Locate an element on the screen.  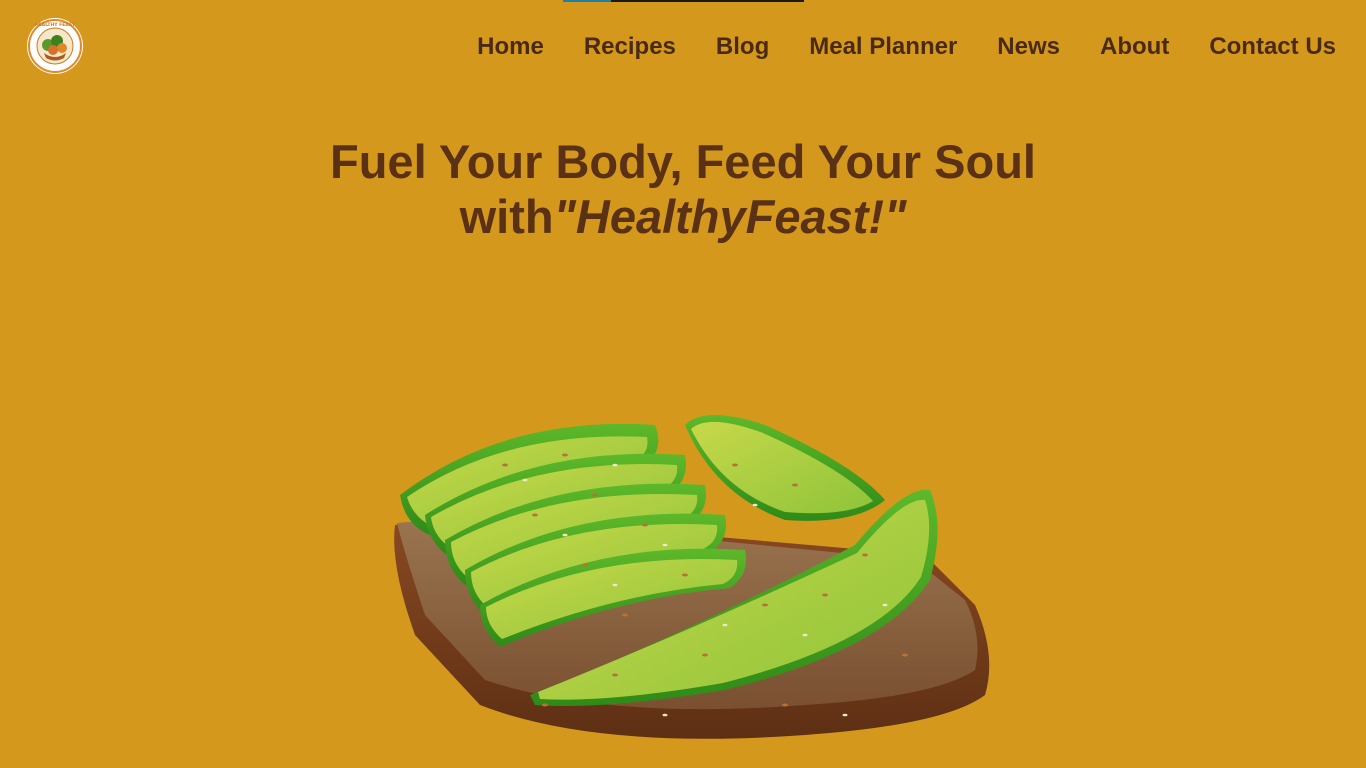
nav-link-news: News is located at coordinates (1028, 47).